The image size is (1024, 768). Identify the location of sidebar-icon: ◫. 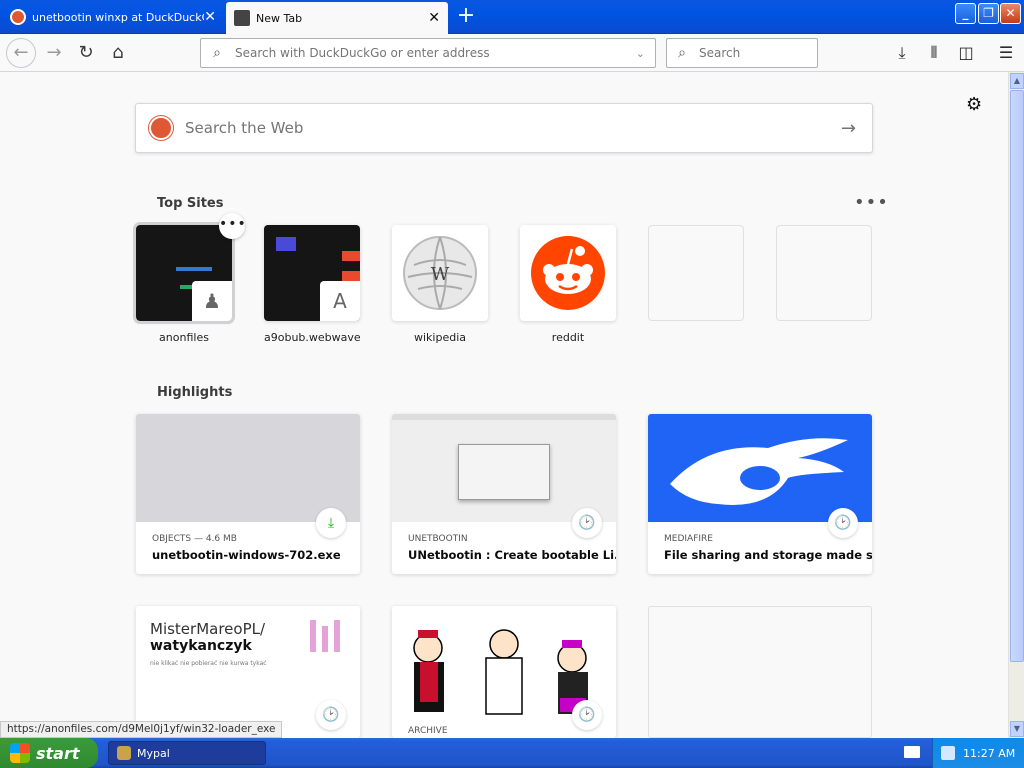
(966, 53).